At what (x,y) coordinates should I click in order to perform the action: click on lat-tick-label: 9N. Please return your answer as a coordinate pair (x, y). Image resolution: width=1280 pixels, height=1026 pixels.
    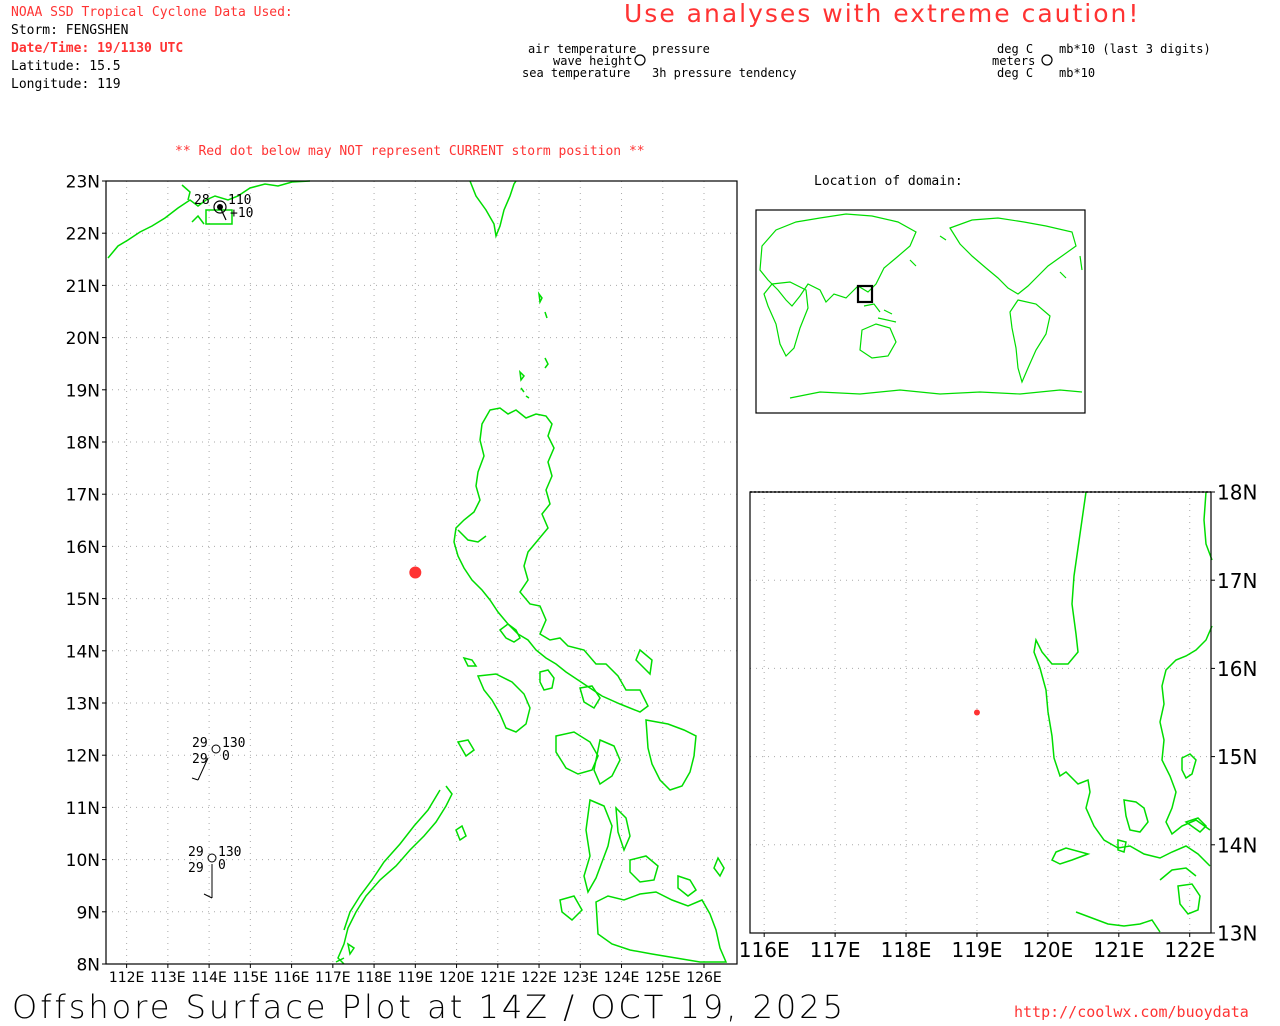
    Looking at the image, I should click on (88, 913).